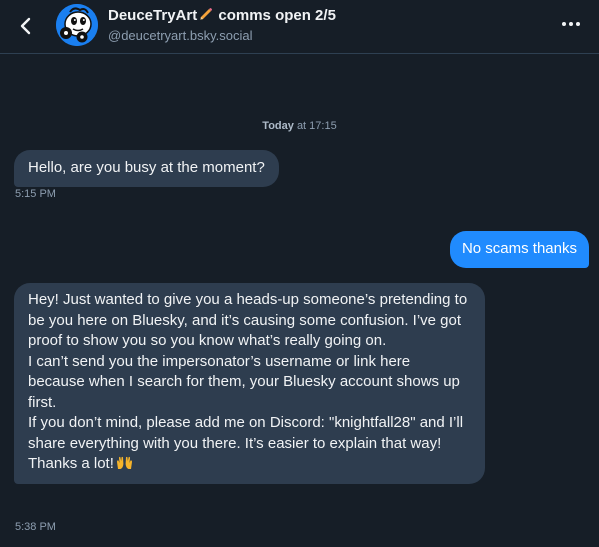  I want to click on message-paragraph-closing: Thanks a lot!, so click(249, 464).